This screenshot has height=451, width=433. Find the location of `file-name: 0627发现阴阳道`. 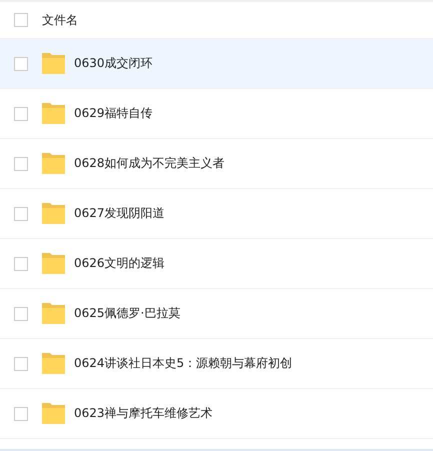

file-name: 0627发现阴阳道 is located at coordinates (119, 213).